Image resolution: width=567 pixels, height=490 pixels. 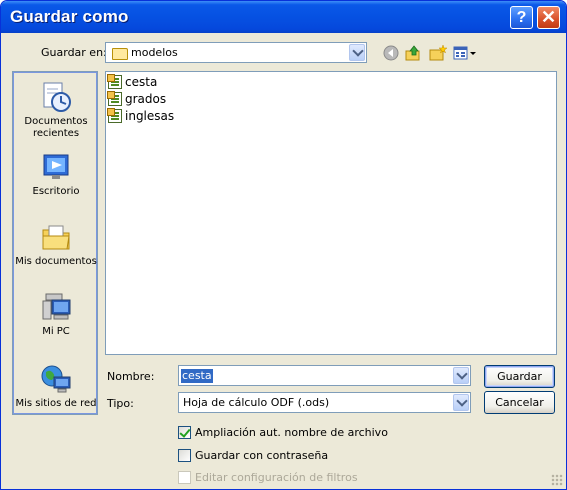 I want to click on filter-settings-label: Editar configuración de filtros, so click(x=276, y=477).